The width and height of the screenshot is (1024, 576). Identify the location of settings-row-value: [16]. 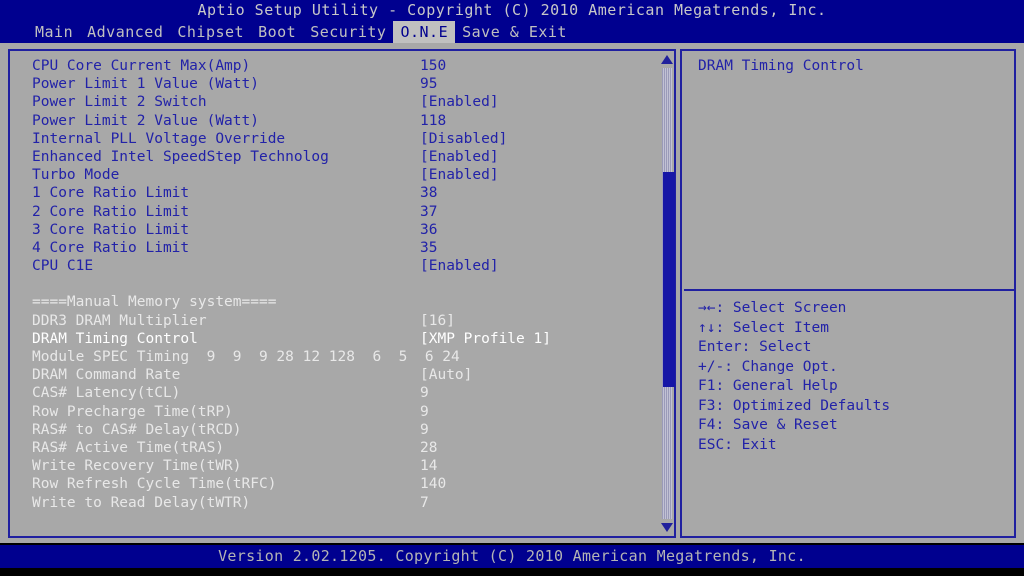
(437, 321).